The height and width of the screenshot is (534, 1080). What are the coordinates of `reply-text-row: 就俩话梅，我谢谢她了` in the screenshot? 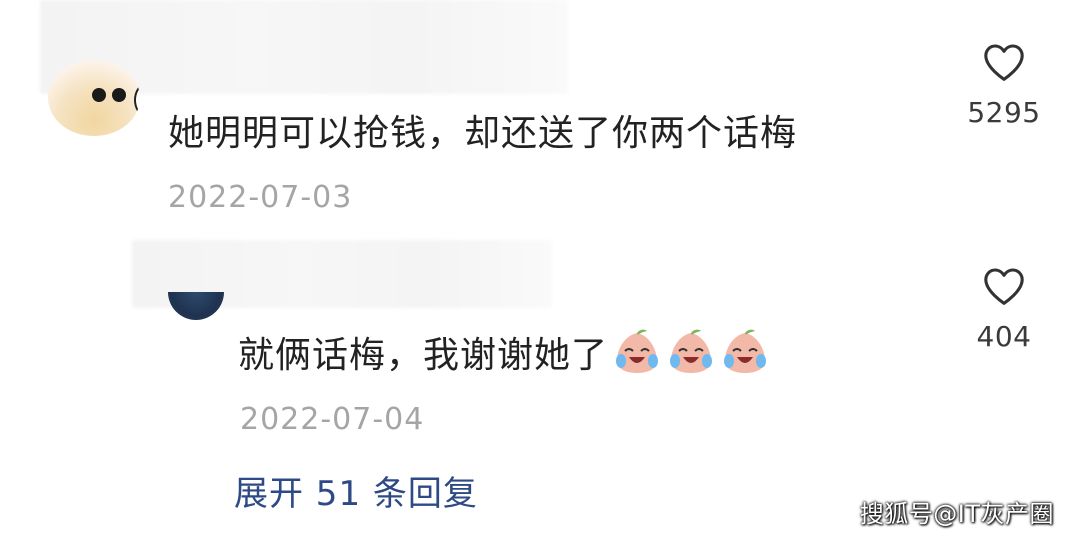 It's located at (504, 352).